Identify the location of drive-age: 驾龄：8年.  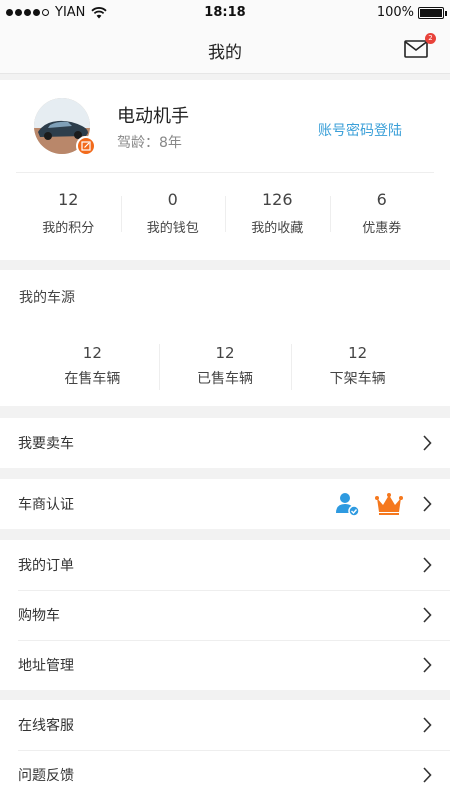
(149, 143).